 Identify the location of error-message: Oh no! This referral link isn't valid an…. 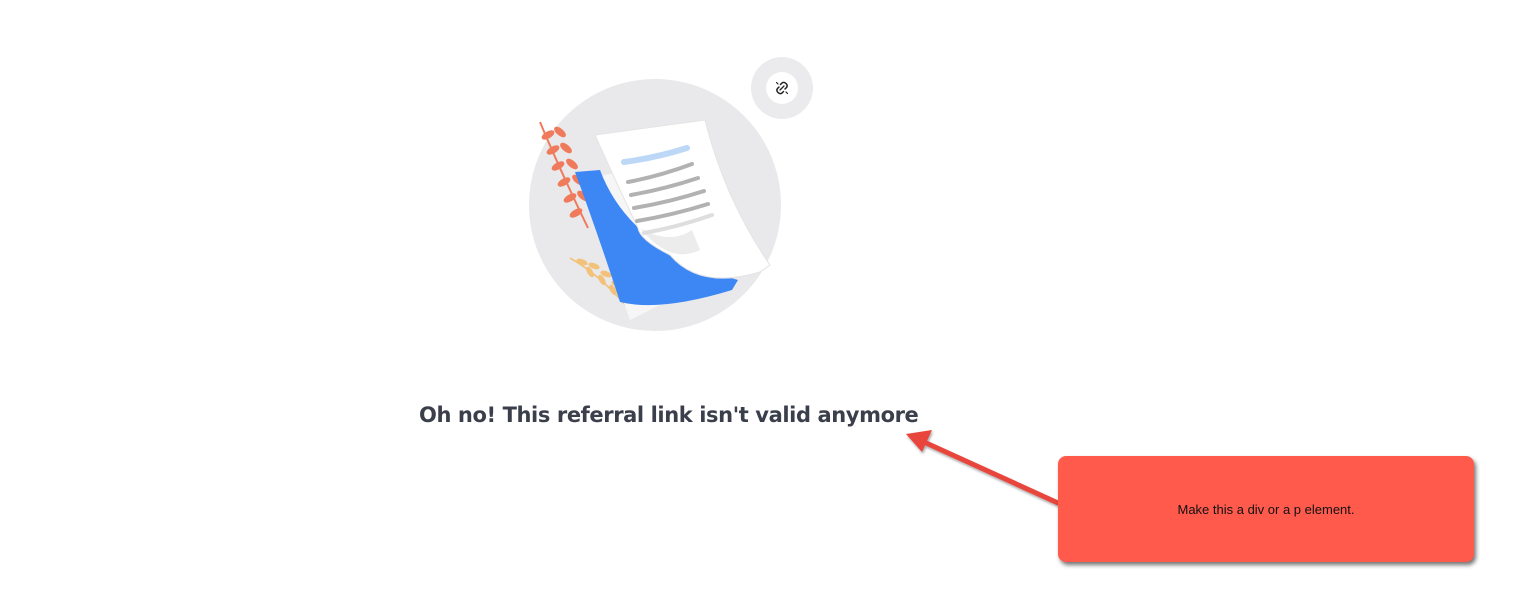
(669, 415).